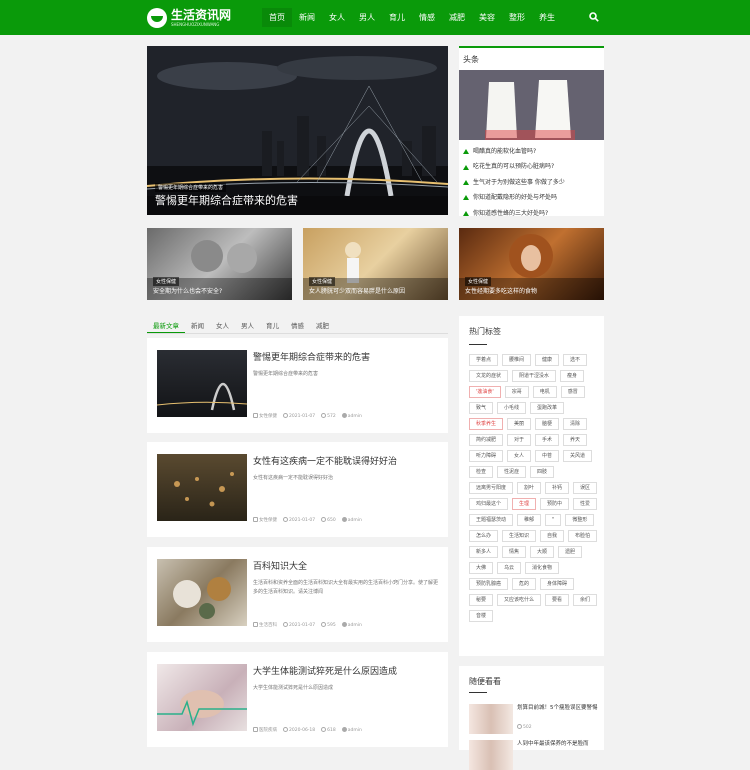 The width and height of the screenshot is (750, 770). What do you see at coordinates (484, 536) in the screenshot?
I see `tag-item: 怎么办` at bounding box center [484, 536].